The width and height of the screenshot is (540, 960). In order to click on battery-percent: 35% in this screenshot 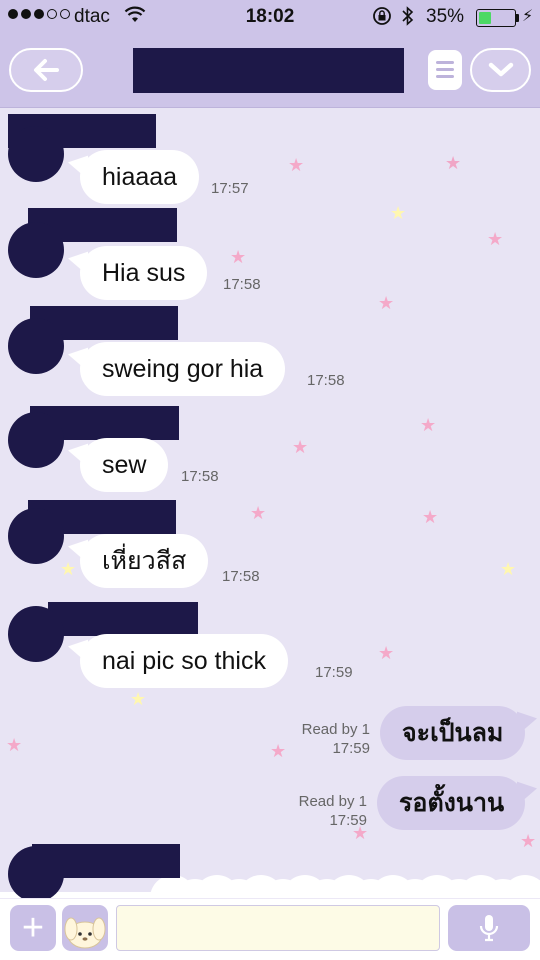, I will do `click(445, 16)`.